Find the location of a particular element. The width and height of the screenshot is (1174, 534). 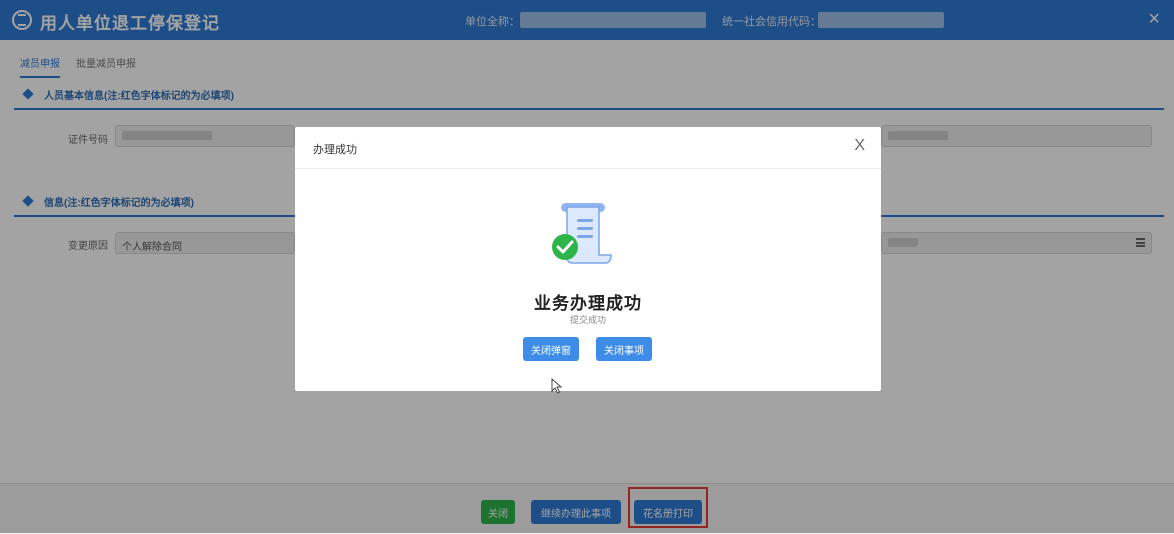

close-item-button: 关闭事项 is located at coordinates (624, 349).